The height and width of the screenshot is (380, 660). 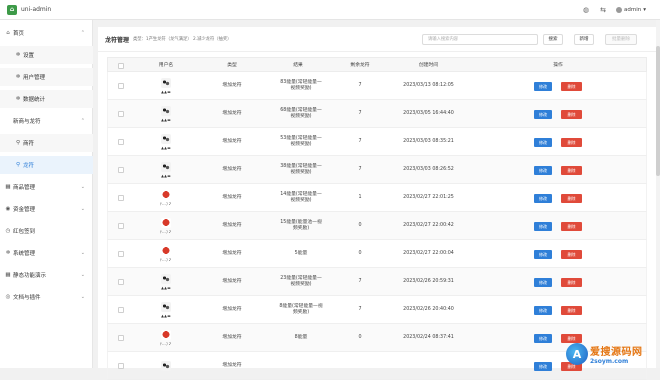 What do you see at coordinates (621, 39) in the screenshot?
I see `batch-delete-button: 批量删除` at bounding box center [621, 39].